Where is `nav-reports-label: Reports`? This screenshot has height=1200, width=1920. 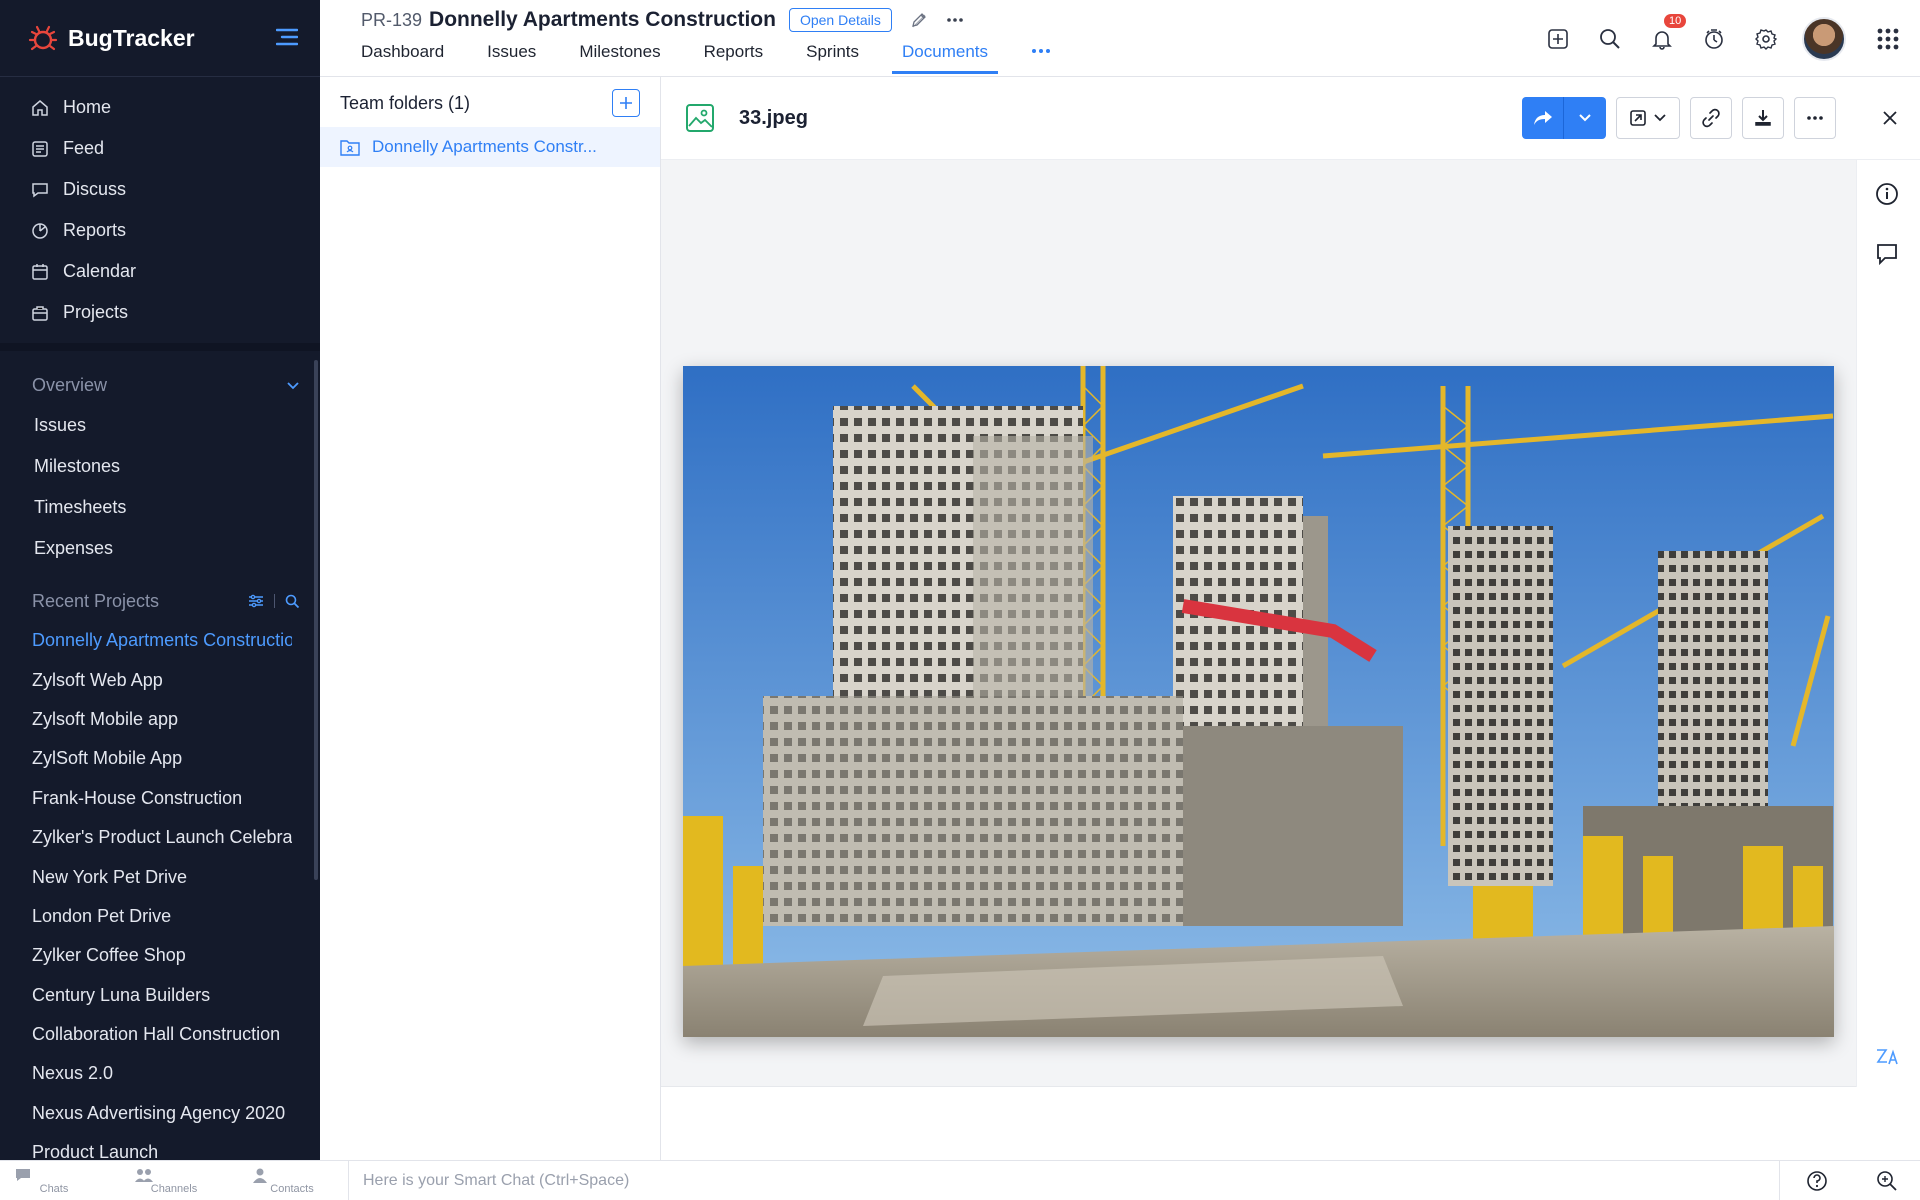 nav-reports-label: Reports is located at coordinates (95, 230).